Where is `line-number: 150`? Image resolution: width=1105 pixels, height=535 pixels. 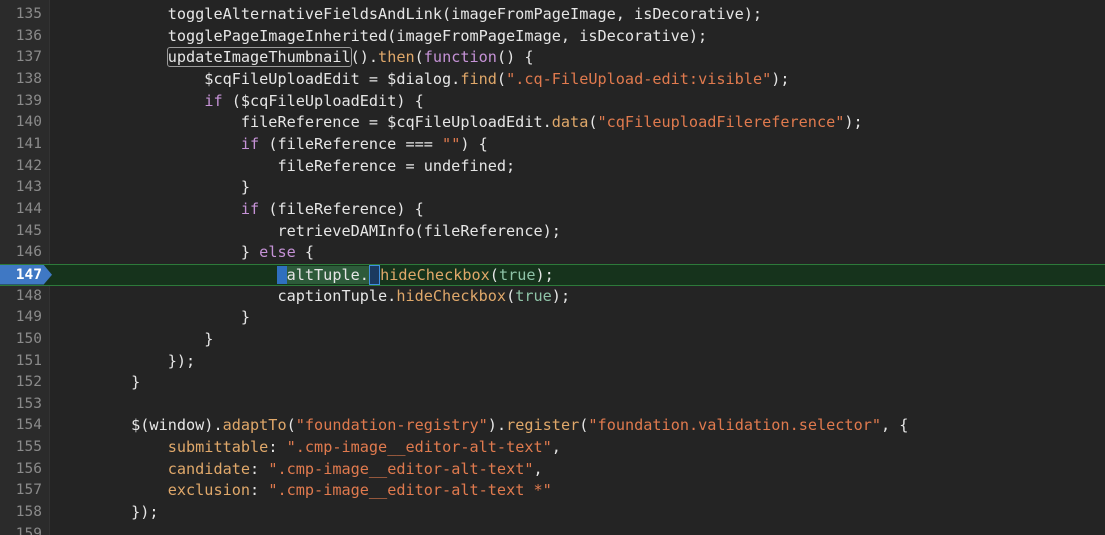
line-number: 150 is located at coordinates (21, 340).